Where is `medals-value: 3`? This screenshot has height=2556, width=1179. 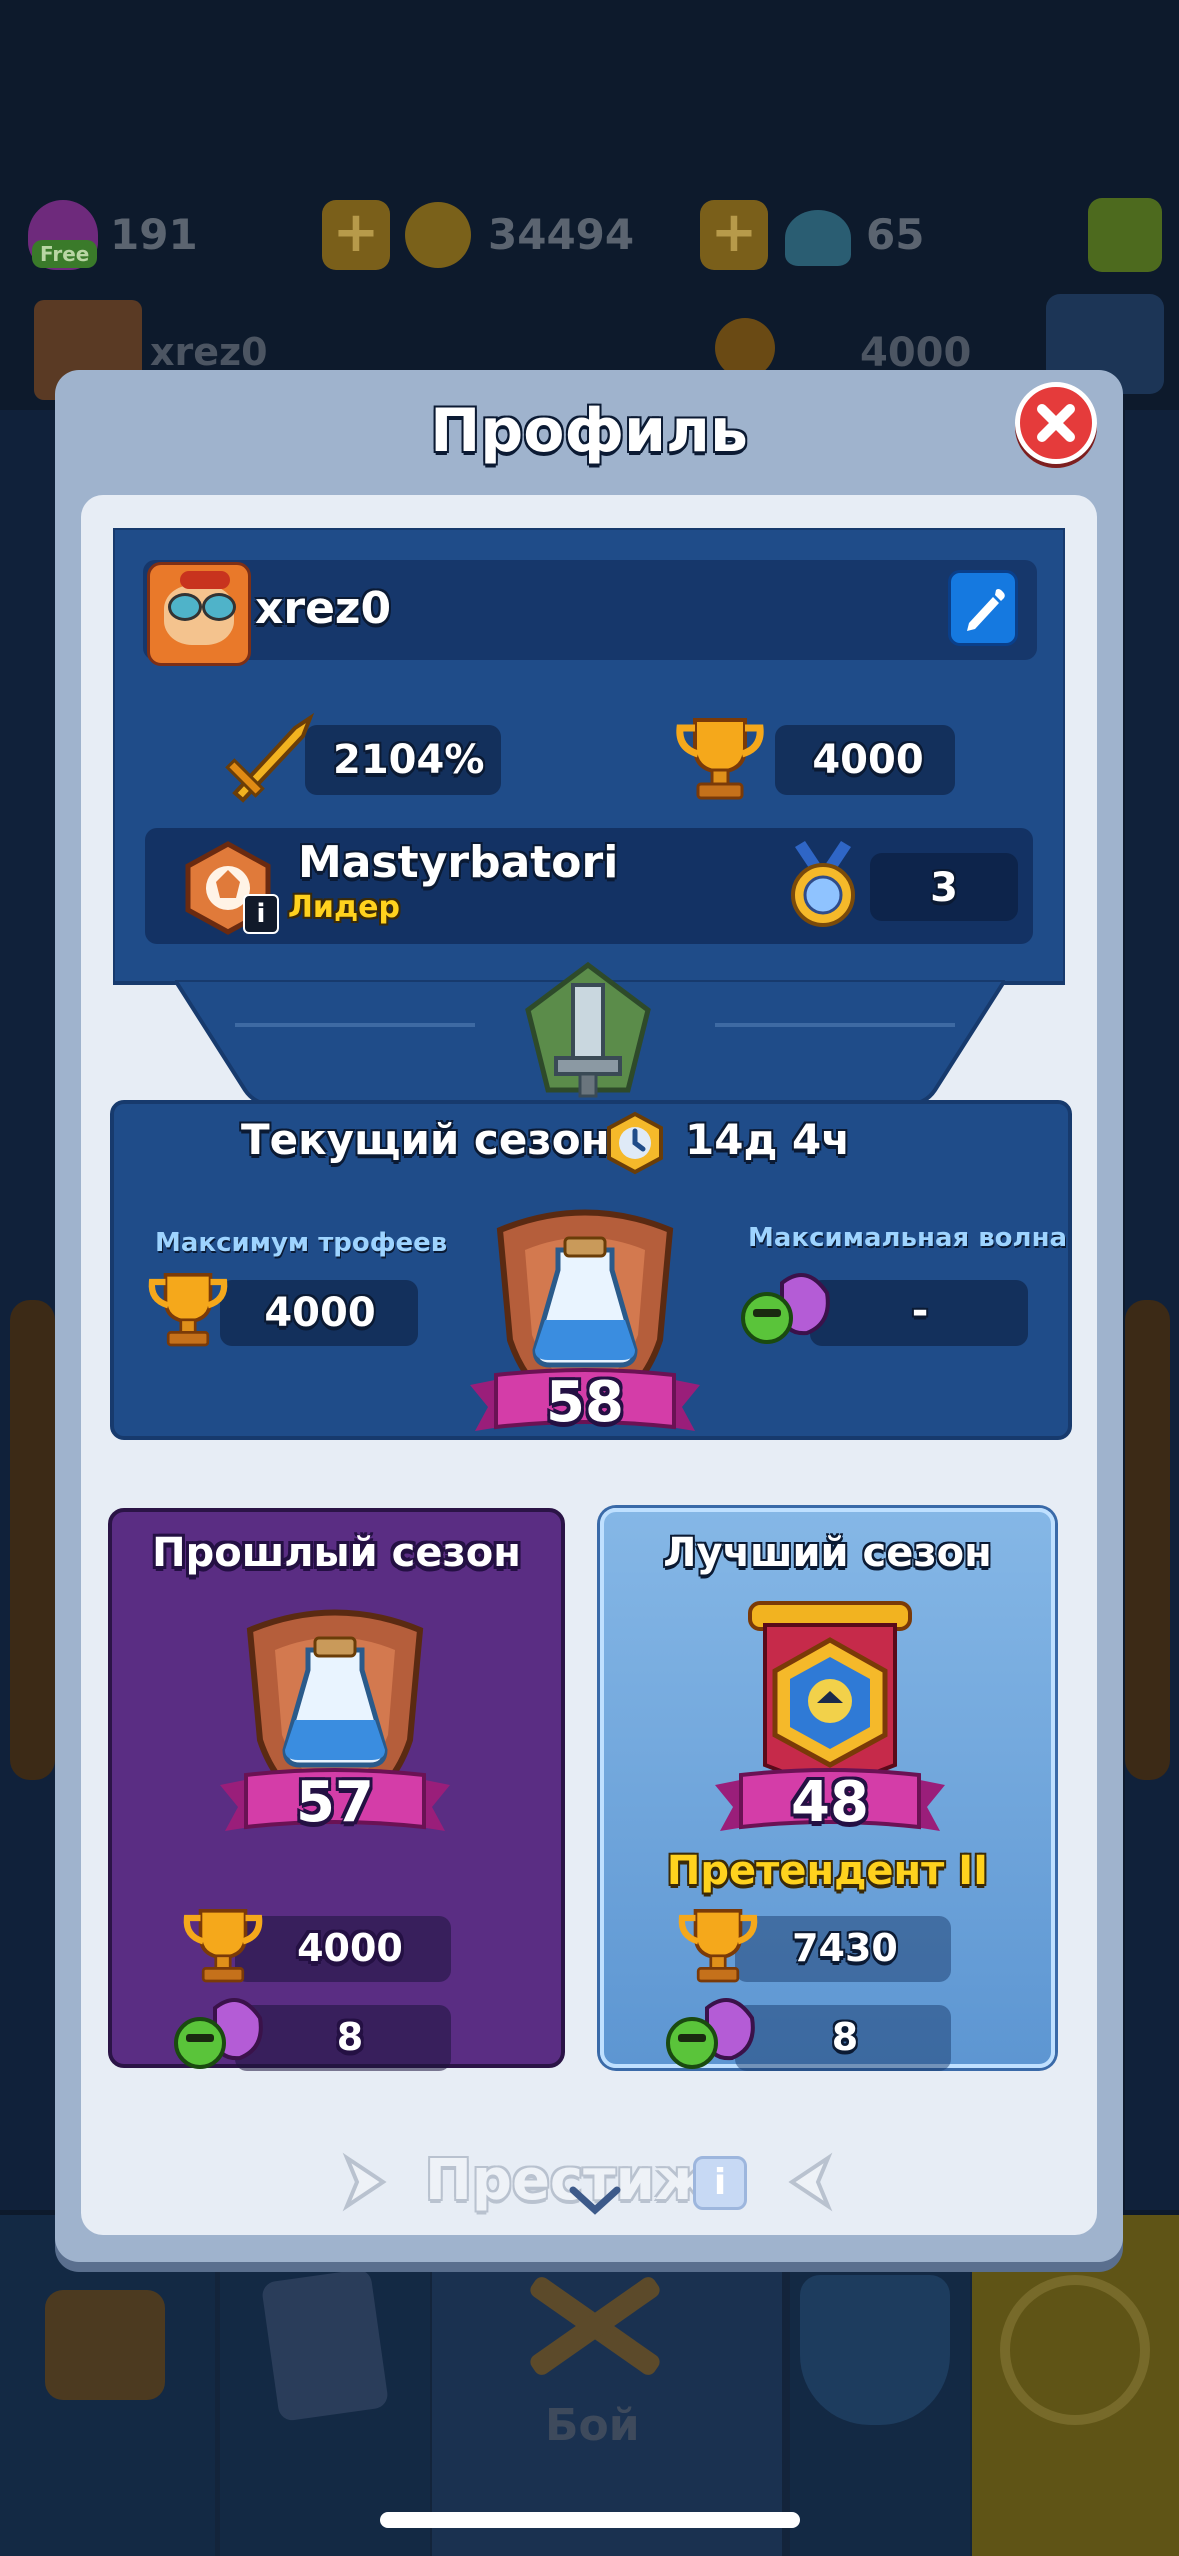
medals-value: 3 is located at coordinates (944, 888).